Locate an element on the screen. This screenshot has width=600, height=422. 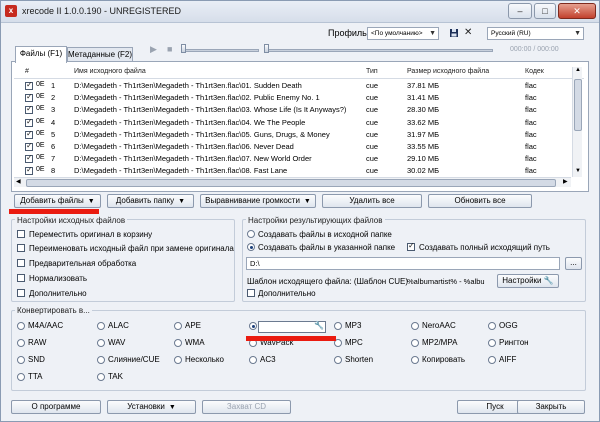
save-profile-icon is located at coordinates (454, 33).